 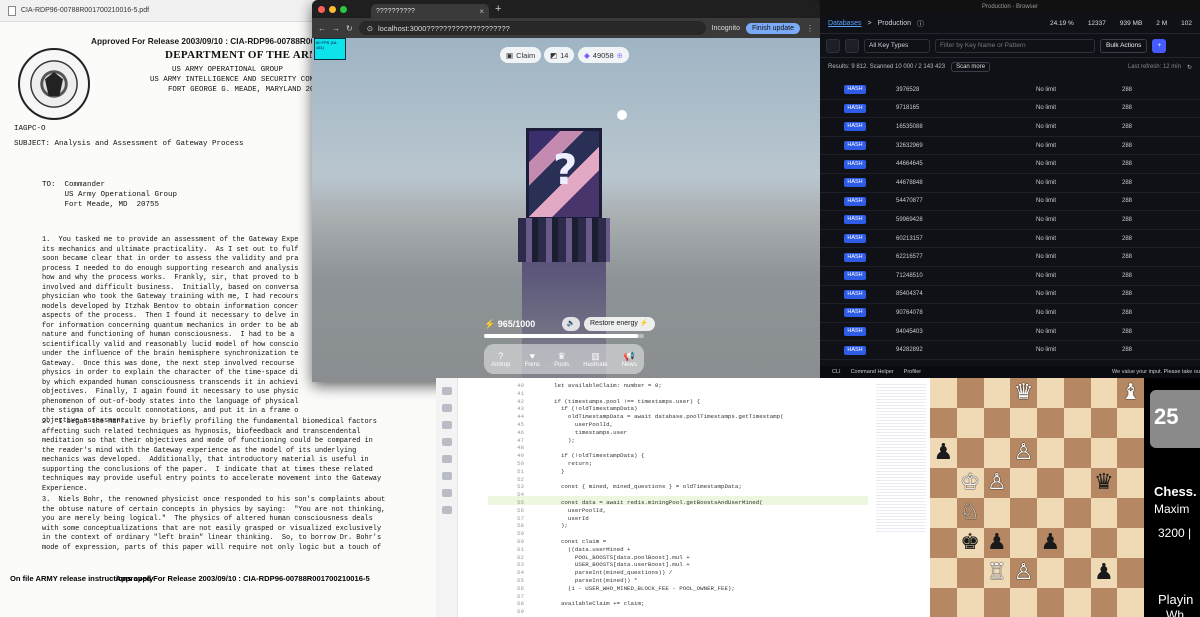 I want to click on address-bar: ⊙ localhost:3000????????????????????, so click(x=532, y=28).